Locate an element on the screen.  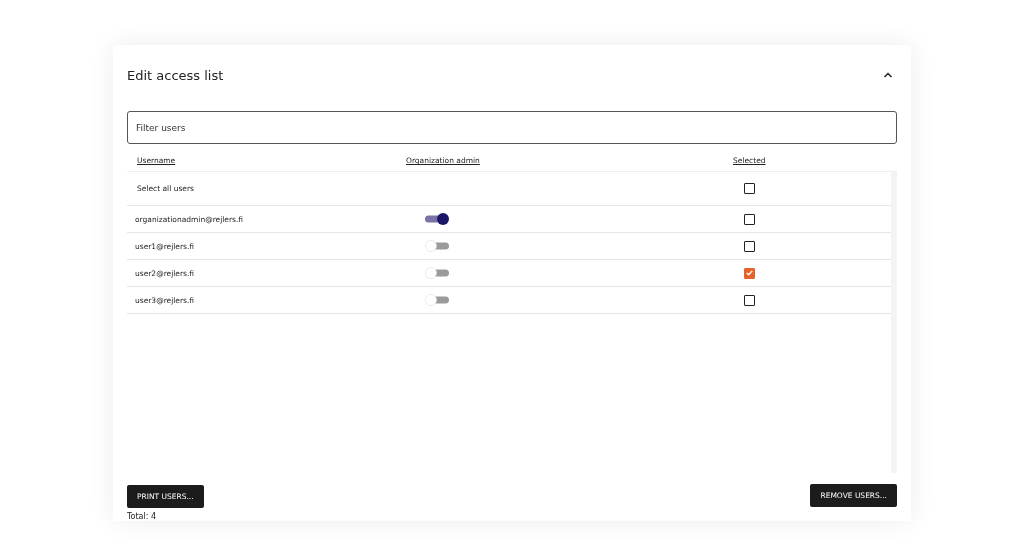
panel-title: Edit access list is located at coordinates (175, 75).